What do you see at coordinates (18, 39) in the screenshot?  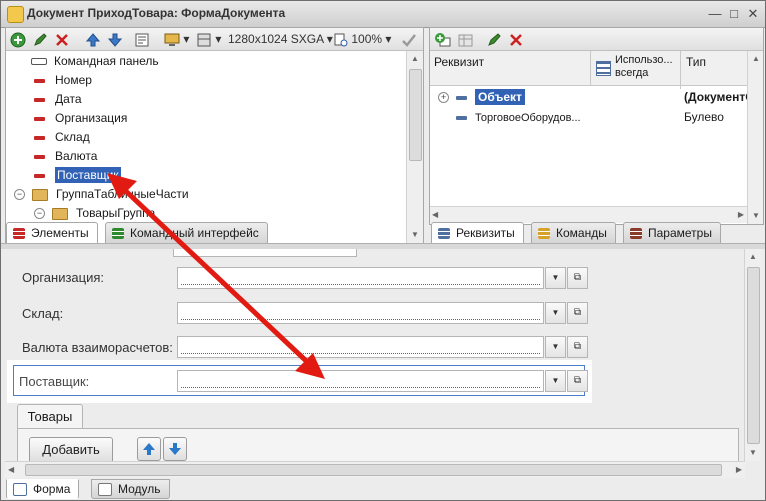 I see `add-icon` at bounding box center [18, 39].